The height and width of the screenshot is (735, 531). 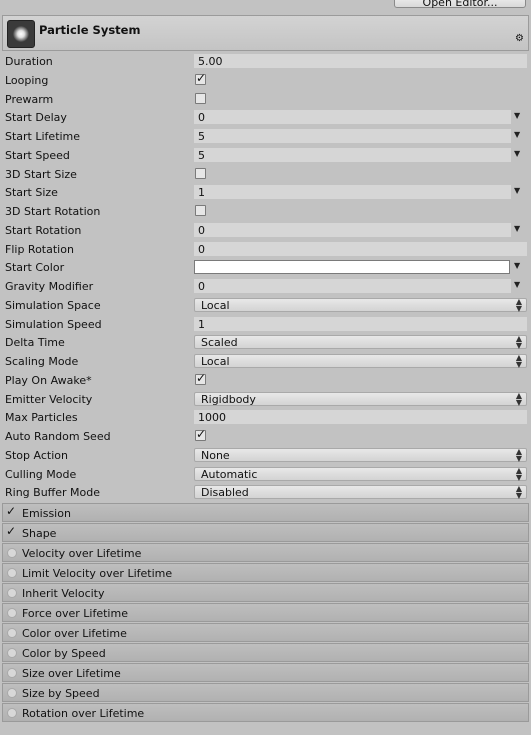 What do you see at coordinates (360, 473) in the screenshot?
I see `culling-mode-dropdown: Automatic ▲ ▼` at bounding box center [360, 473].